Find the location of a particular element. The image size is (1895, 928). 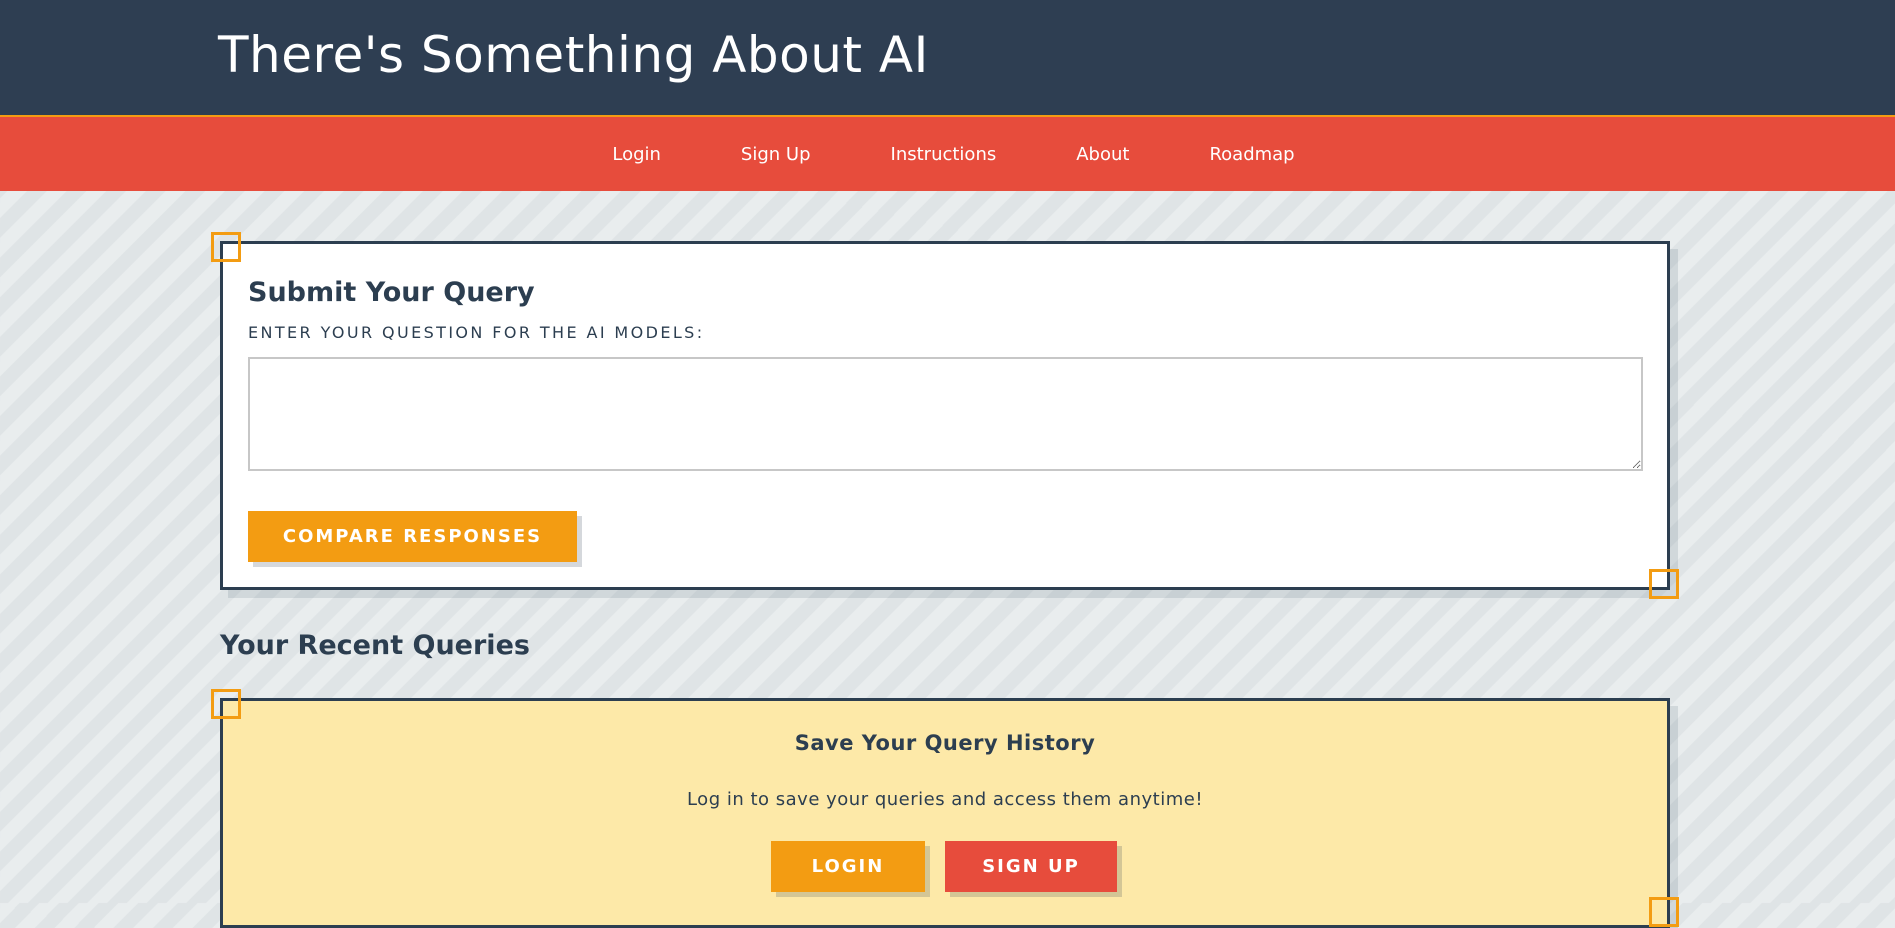

recent-queries-title: Your Recent Queries is located at coordinates (375, 645).